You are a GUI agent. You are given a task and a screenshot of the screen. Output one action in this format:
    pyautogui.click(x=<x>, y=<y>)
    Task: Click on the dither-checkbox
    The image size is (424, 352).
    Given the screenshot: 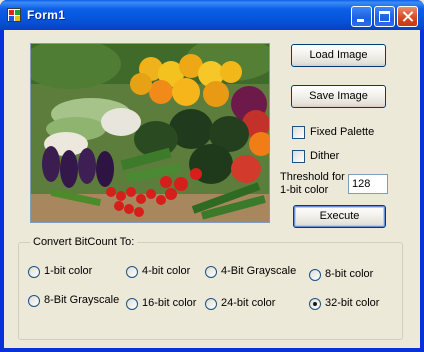 What is the action you would take?
    pyautogui.click(x=298, y=156)
    